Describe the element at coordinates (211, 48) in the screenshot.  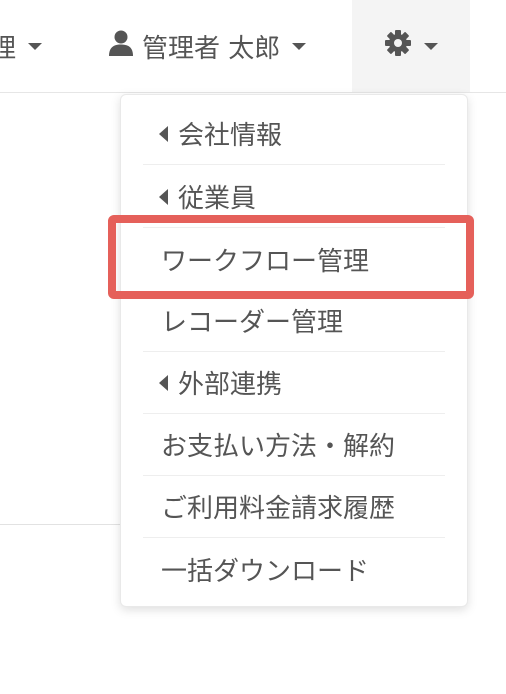
I see `user-name: 管理者 太郎` at that location.